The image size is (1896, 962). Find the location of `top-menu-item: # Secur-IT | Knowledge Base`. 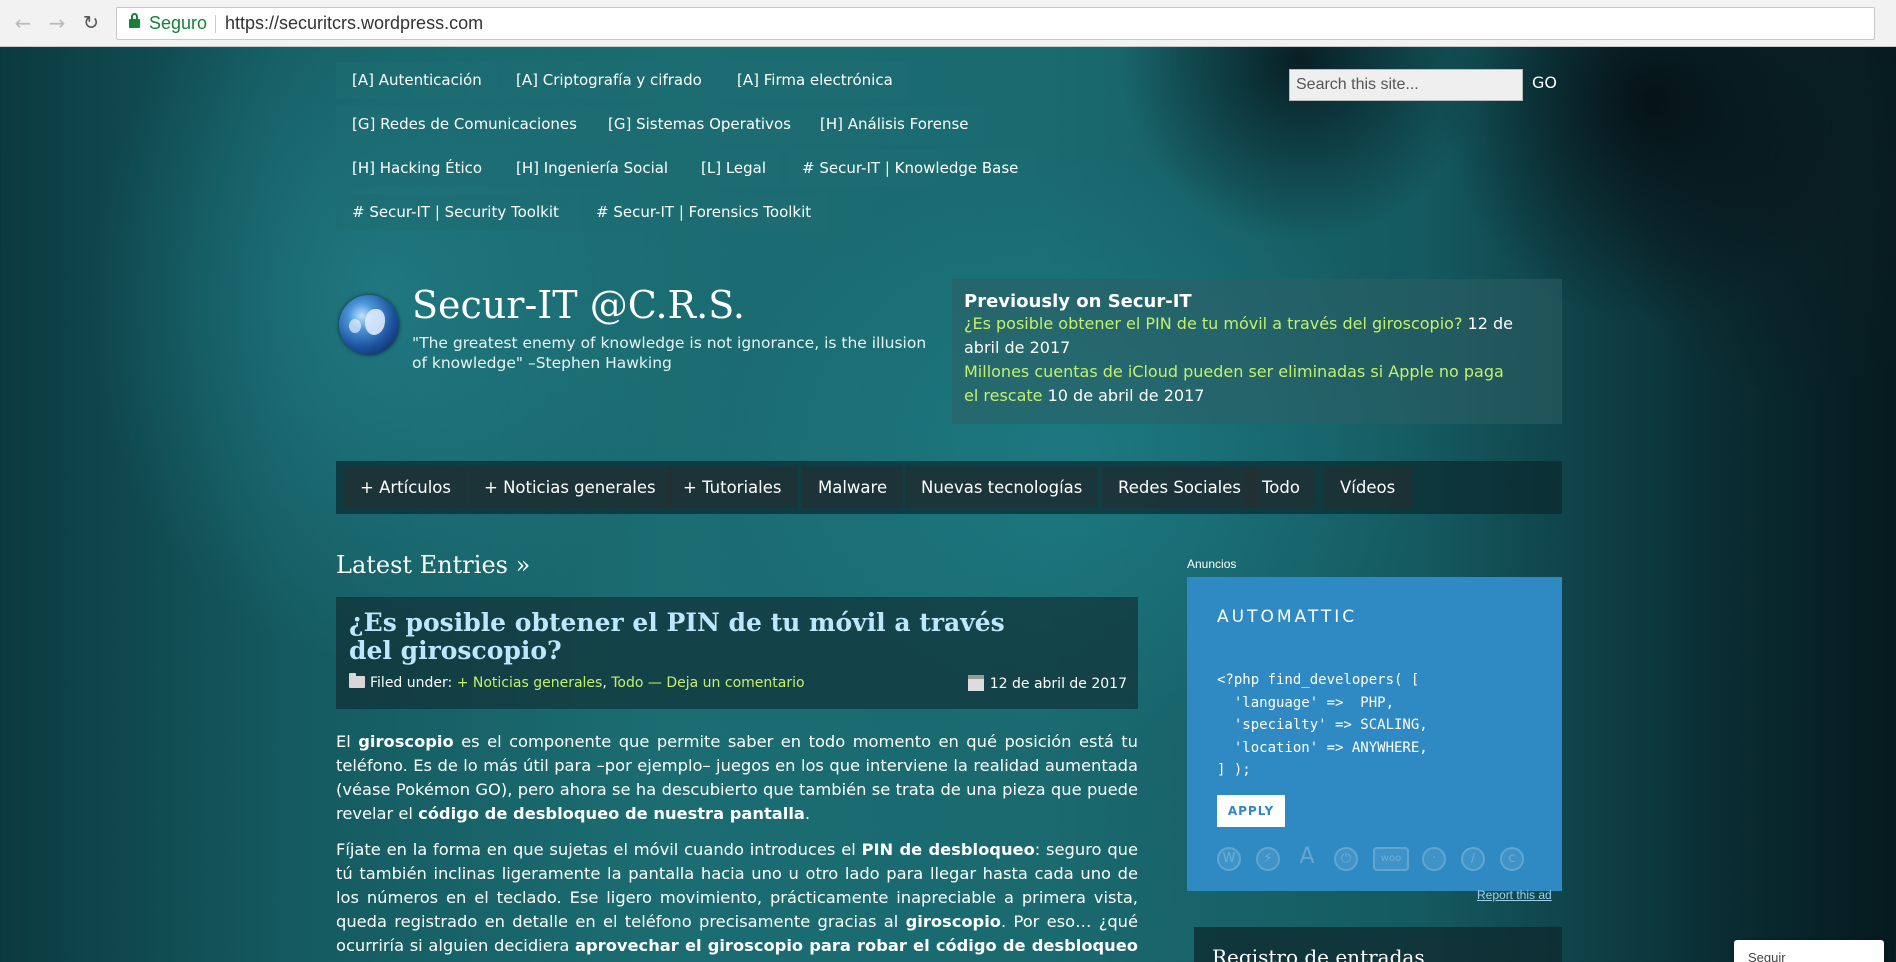

top-menu-item: # Secur-IT | Knowledge Base is located at coordinates (910, 168).